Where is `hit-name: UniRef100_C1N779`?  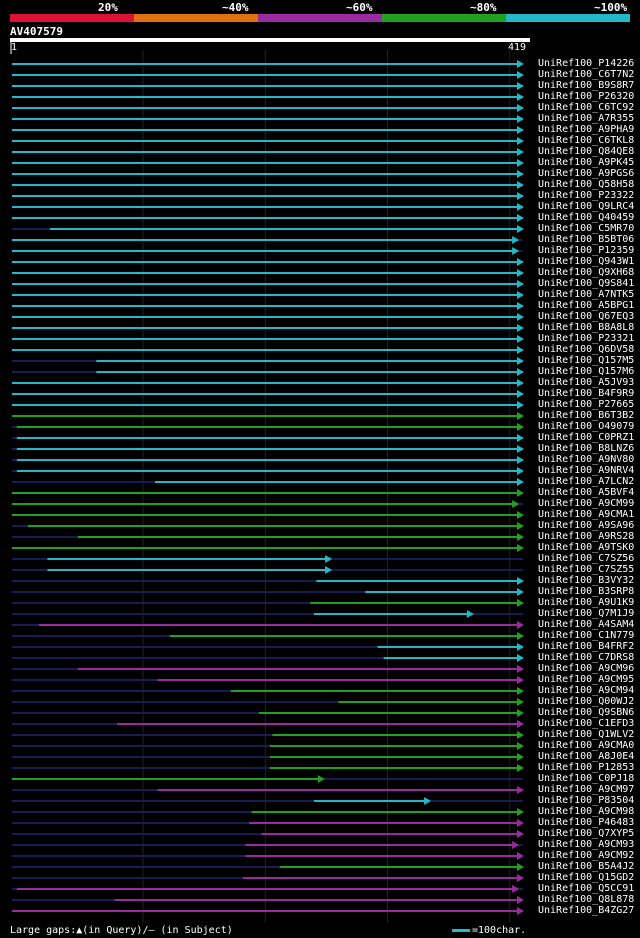 hit-name: UniRef100_C1N779 is located at coordinates (586, 635).